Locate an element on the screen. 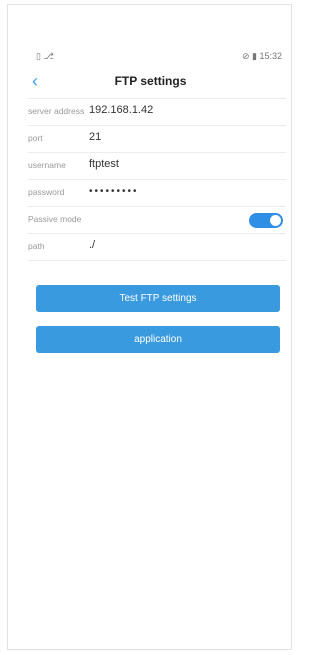 This screenshot has height=655, width=320. field-passive-mode: Passive mode is located at coordinates (157, 219).